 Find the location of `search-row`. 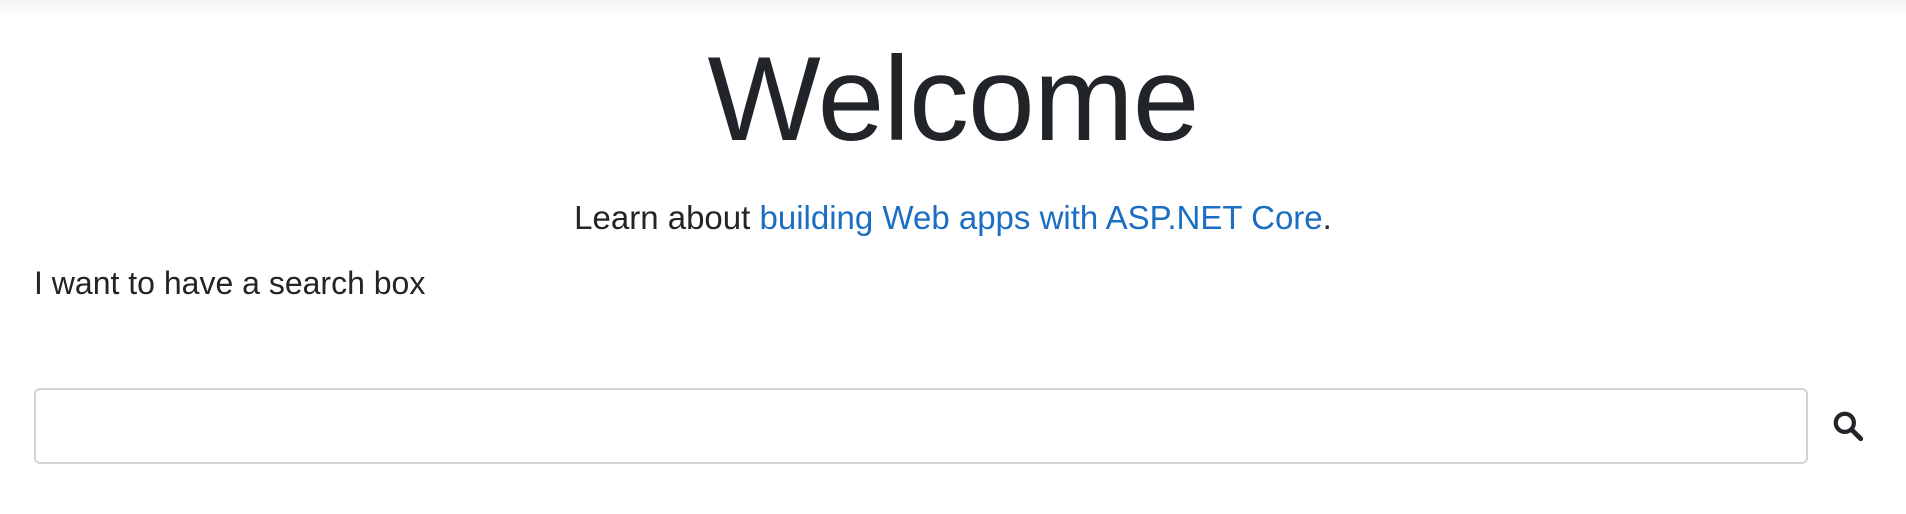

search-row is located at coordinates (959, 426).